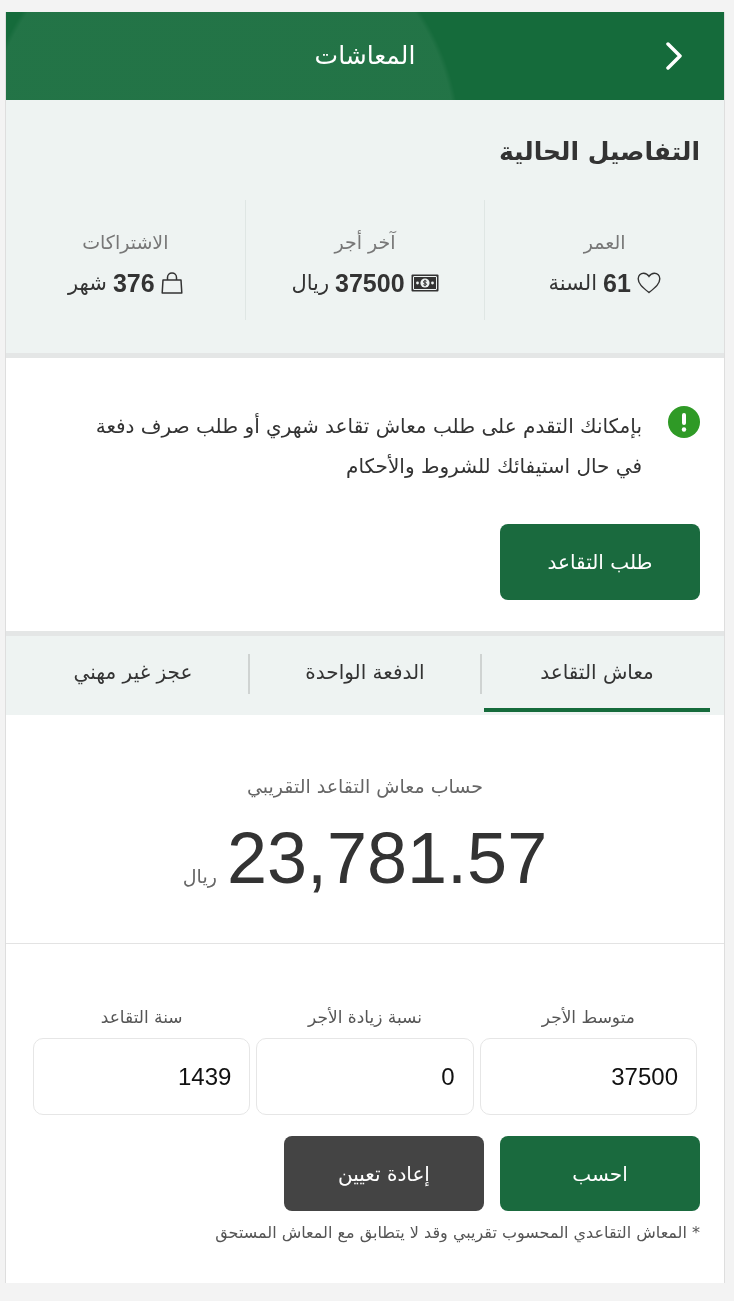 The width and height of the screenshot is (734, 1301). What do you see at coordinates (133, 283) in the screenshot?
I see `stat-value: 376` at bounding box center [133, 283].